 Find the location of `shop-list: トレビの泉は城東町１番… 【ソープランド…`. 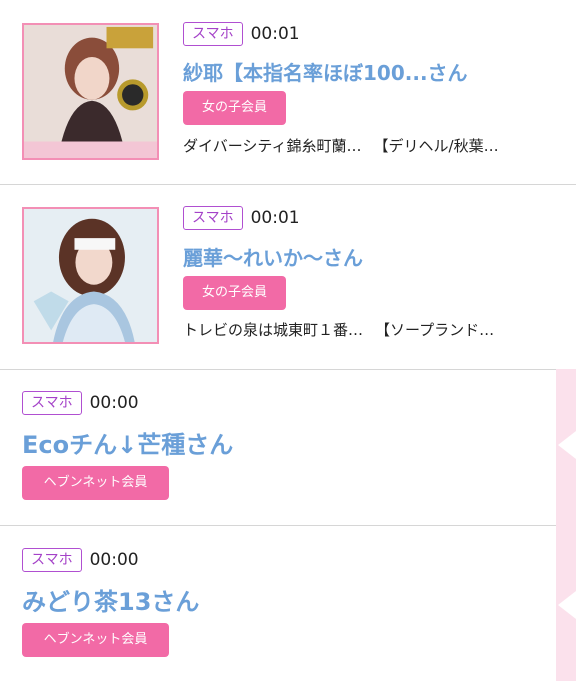

shop-list: トレビの泉は城東町１番… 【ソープランド… is located at coordinates (338, 329).